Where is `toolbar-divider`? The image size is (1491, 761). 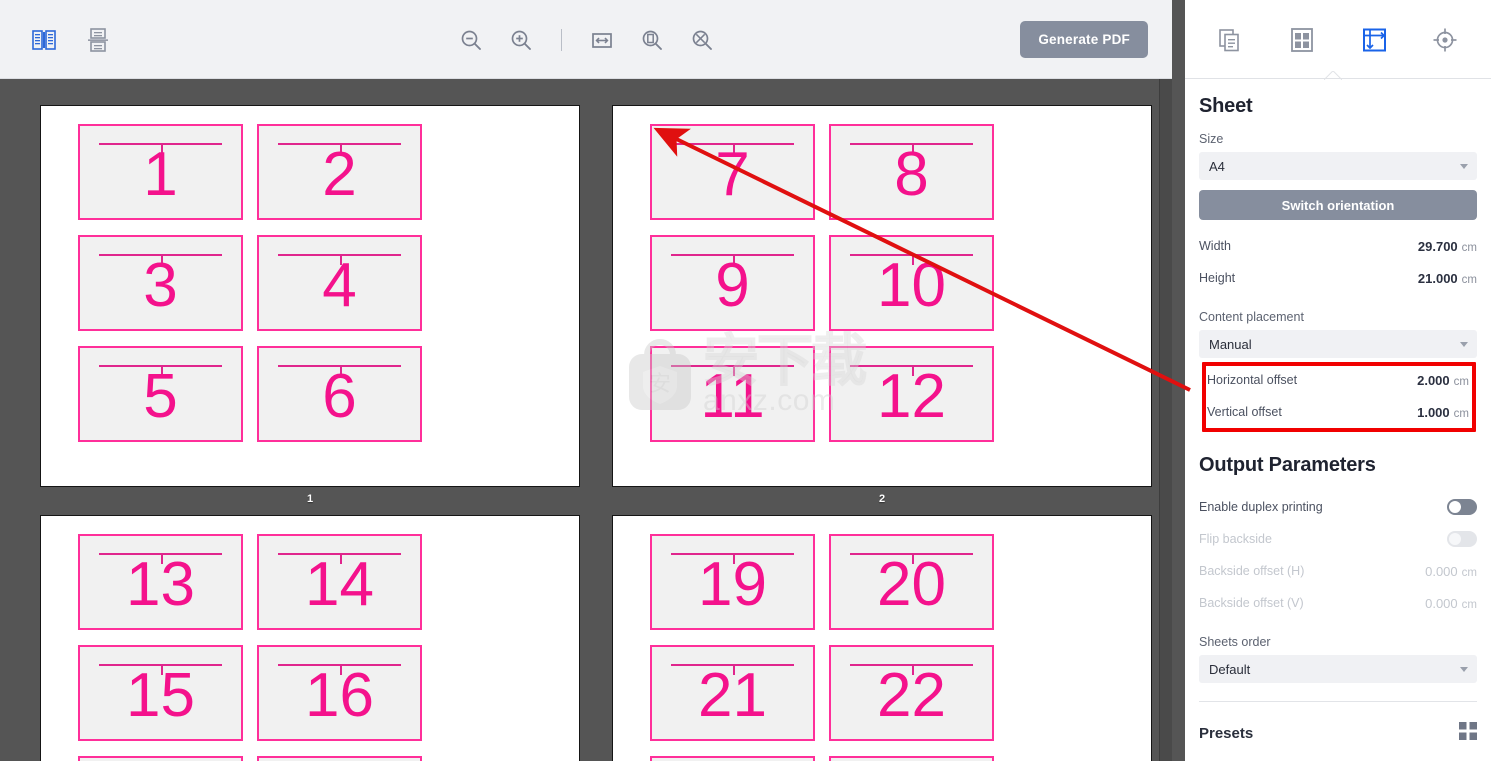
toolbar-divider is located at coordinates (561, 39).